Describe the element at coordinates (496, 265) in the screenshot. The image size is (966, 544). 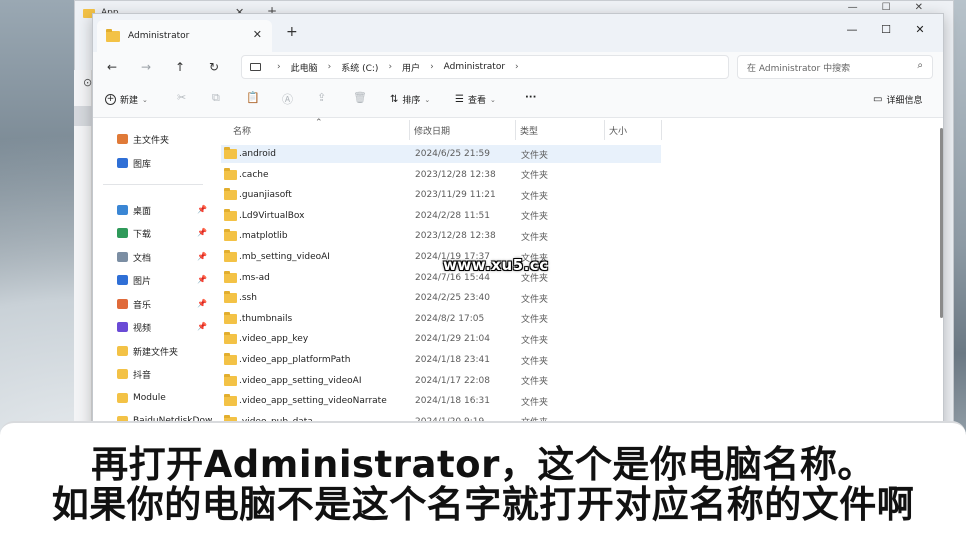
I see `watermark-text: www.xu5.cc` at that location.